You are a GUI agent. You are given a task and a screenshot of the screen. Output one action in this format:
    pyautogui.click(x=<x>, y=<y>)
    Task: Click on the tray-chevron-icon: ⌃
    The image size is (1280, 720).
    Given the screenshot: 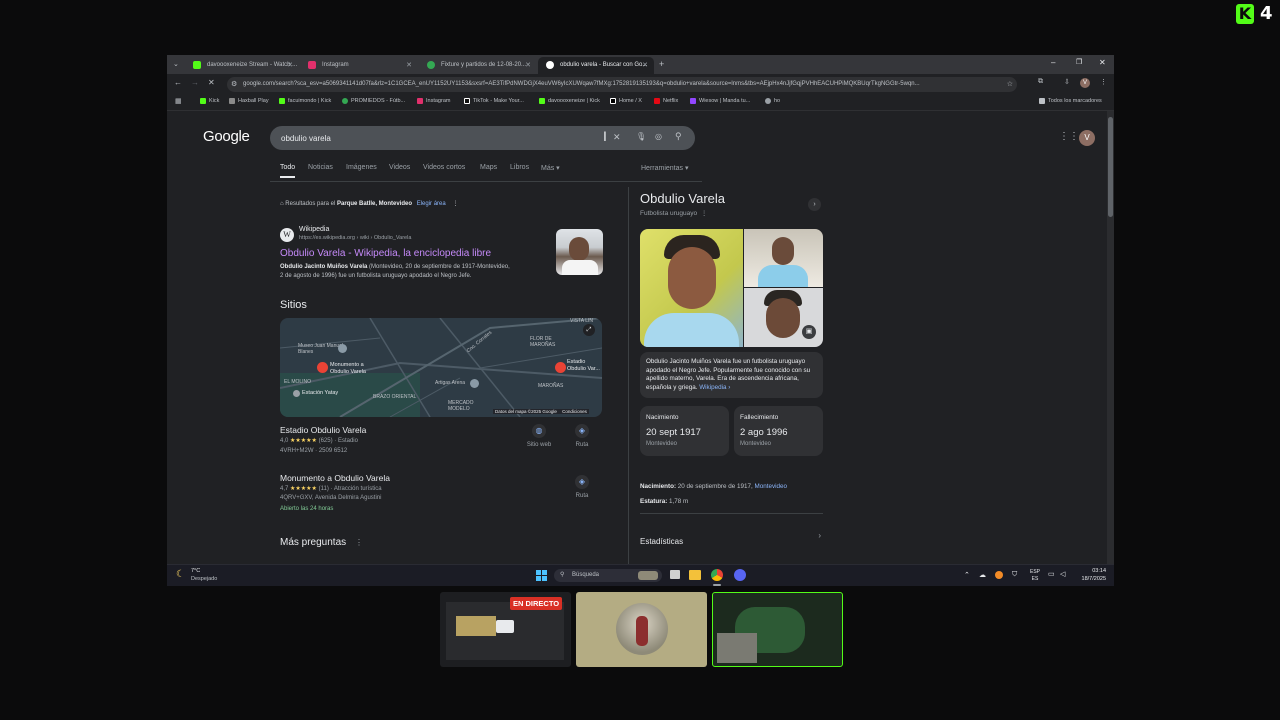 What is the action you would take?
    pyautogui.click(x=967, y=575)
    